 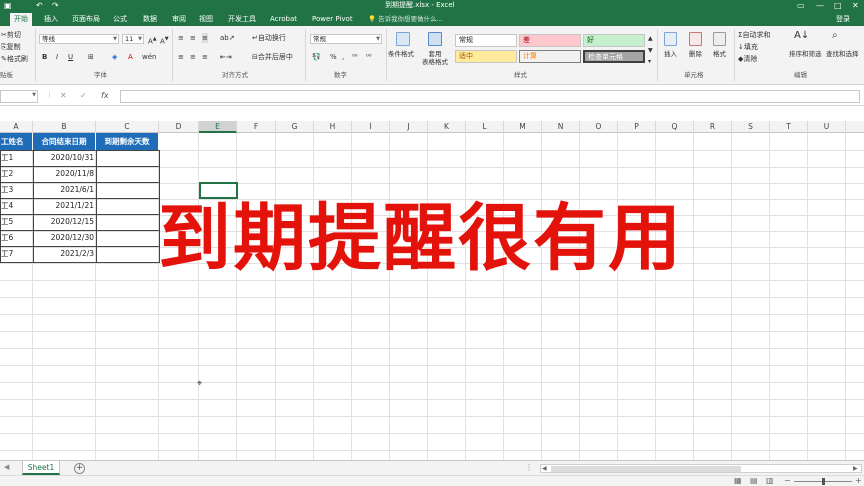 I want to click on format-painter-button: ✎格式刷, so click(x=14, y=59).